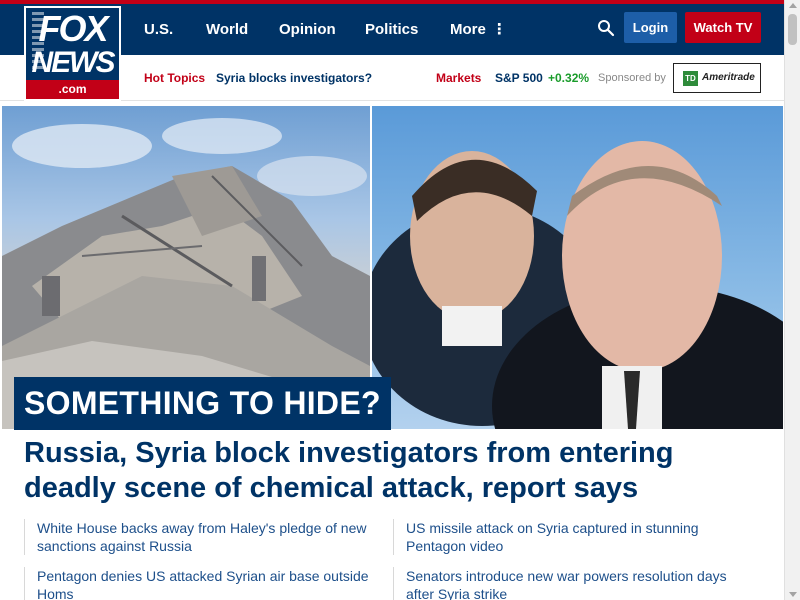 Image resolution: width=800 pixels, height=600 pixels. I want to click on sponsor-name: Ameritrade, so click(728, 77).